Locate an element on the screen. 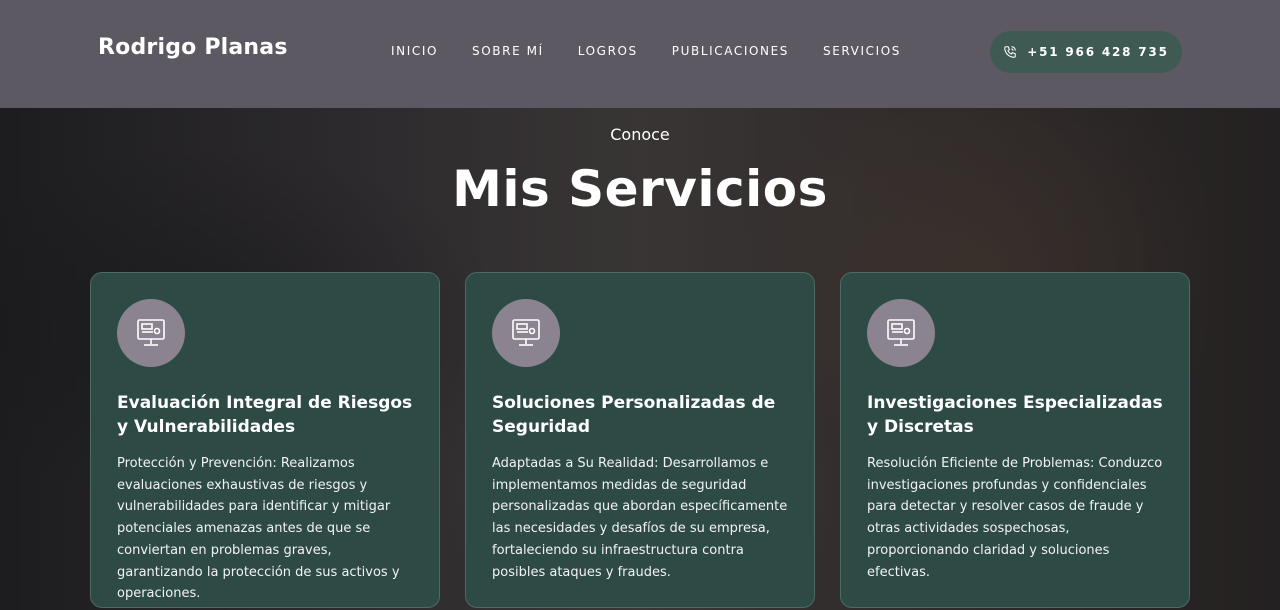 The width and height of the screenshot is (1280, 610). phone-icon is located at coordinates (1010, 52).